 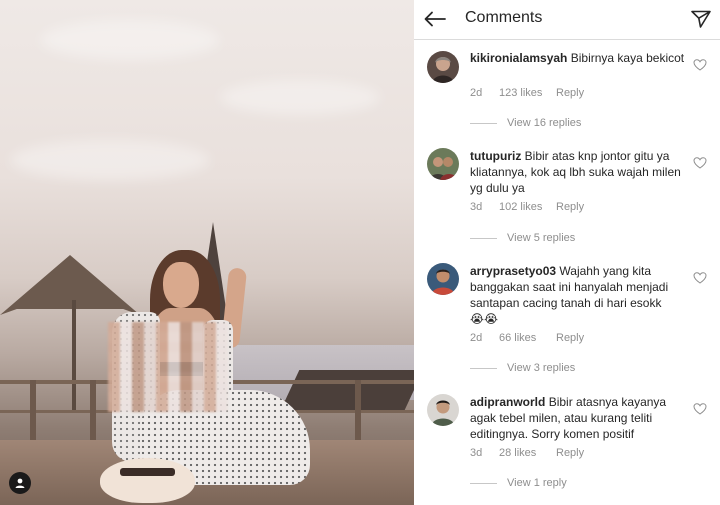 I want to click on person-face, so click(x=181, y=285).